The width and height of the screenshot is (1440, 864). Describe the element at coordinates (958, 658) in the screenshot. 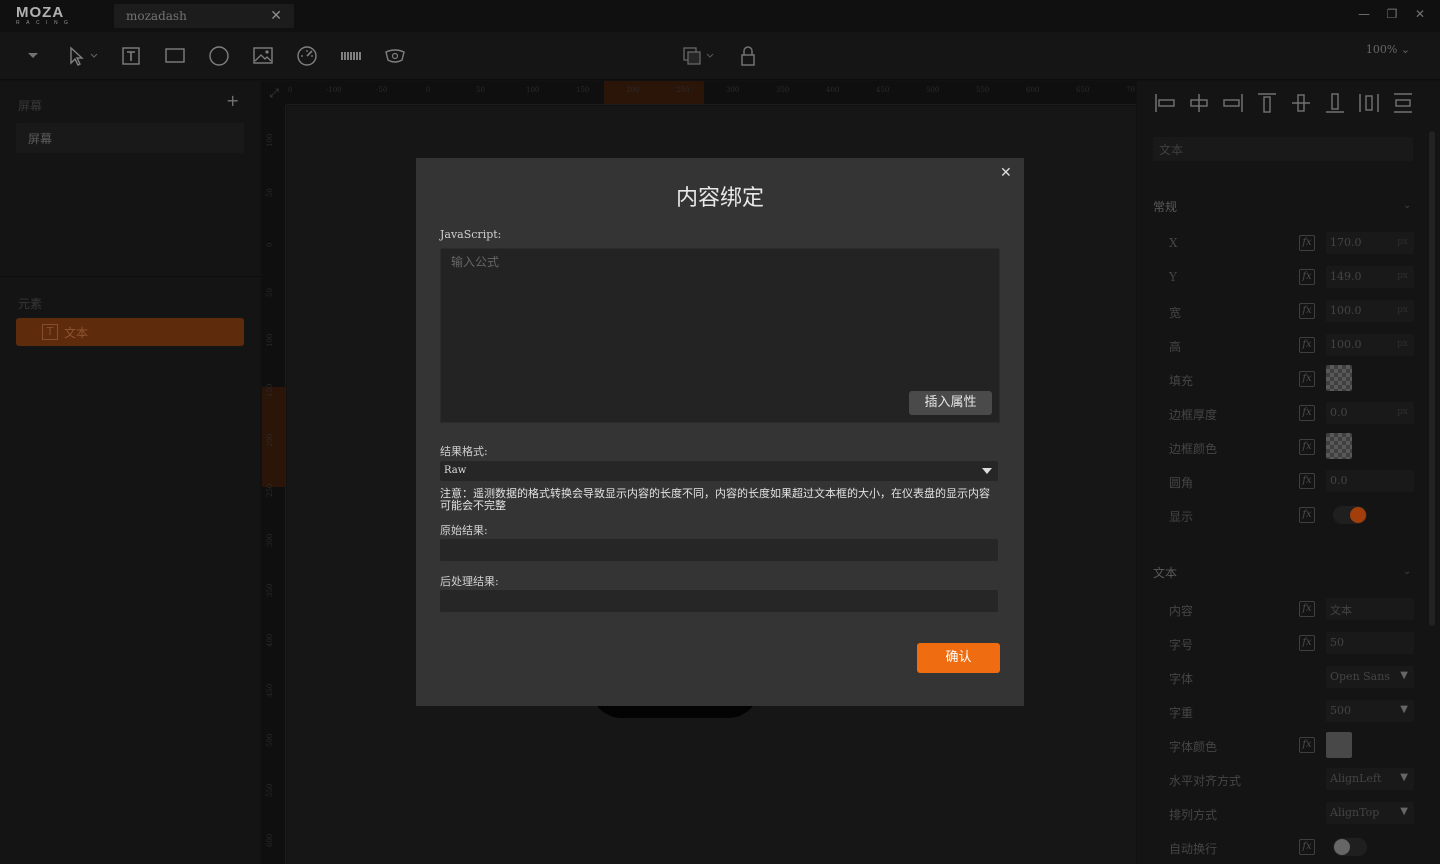

I see `confirm-button: 确认` at that location.